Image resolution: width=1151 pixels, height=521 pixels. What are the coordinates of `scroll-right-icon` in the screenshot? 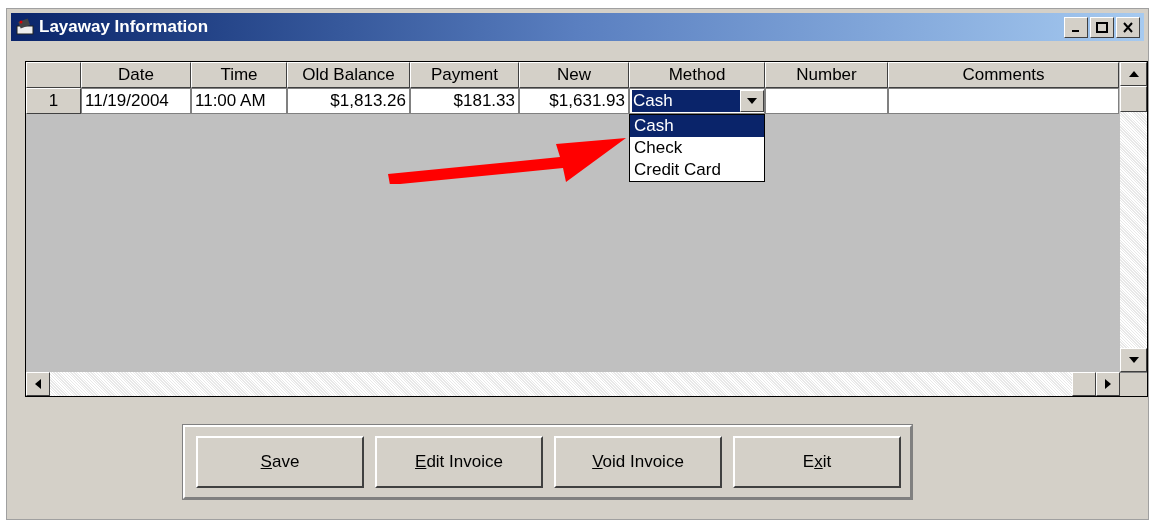 It's located at (1108, 384).